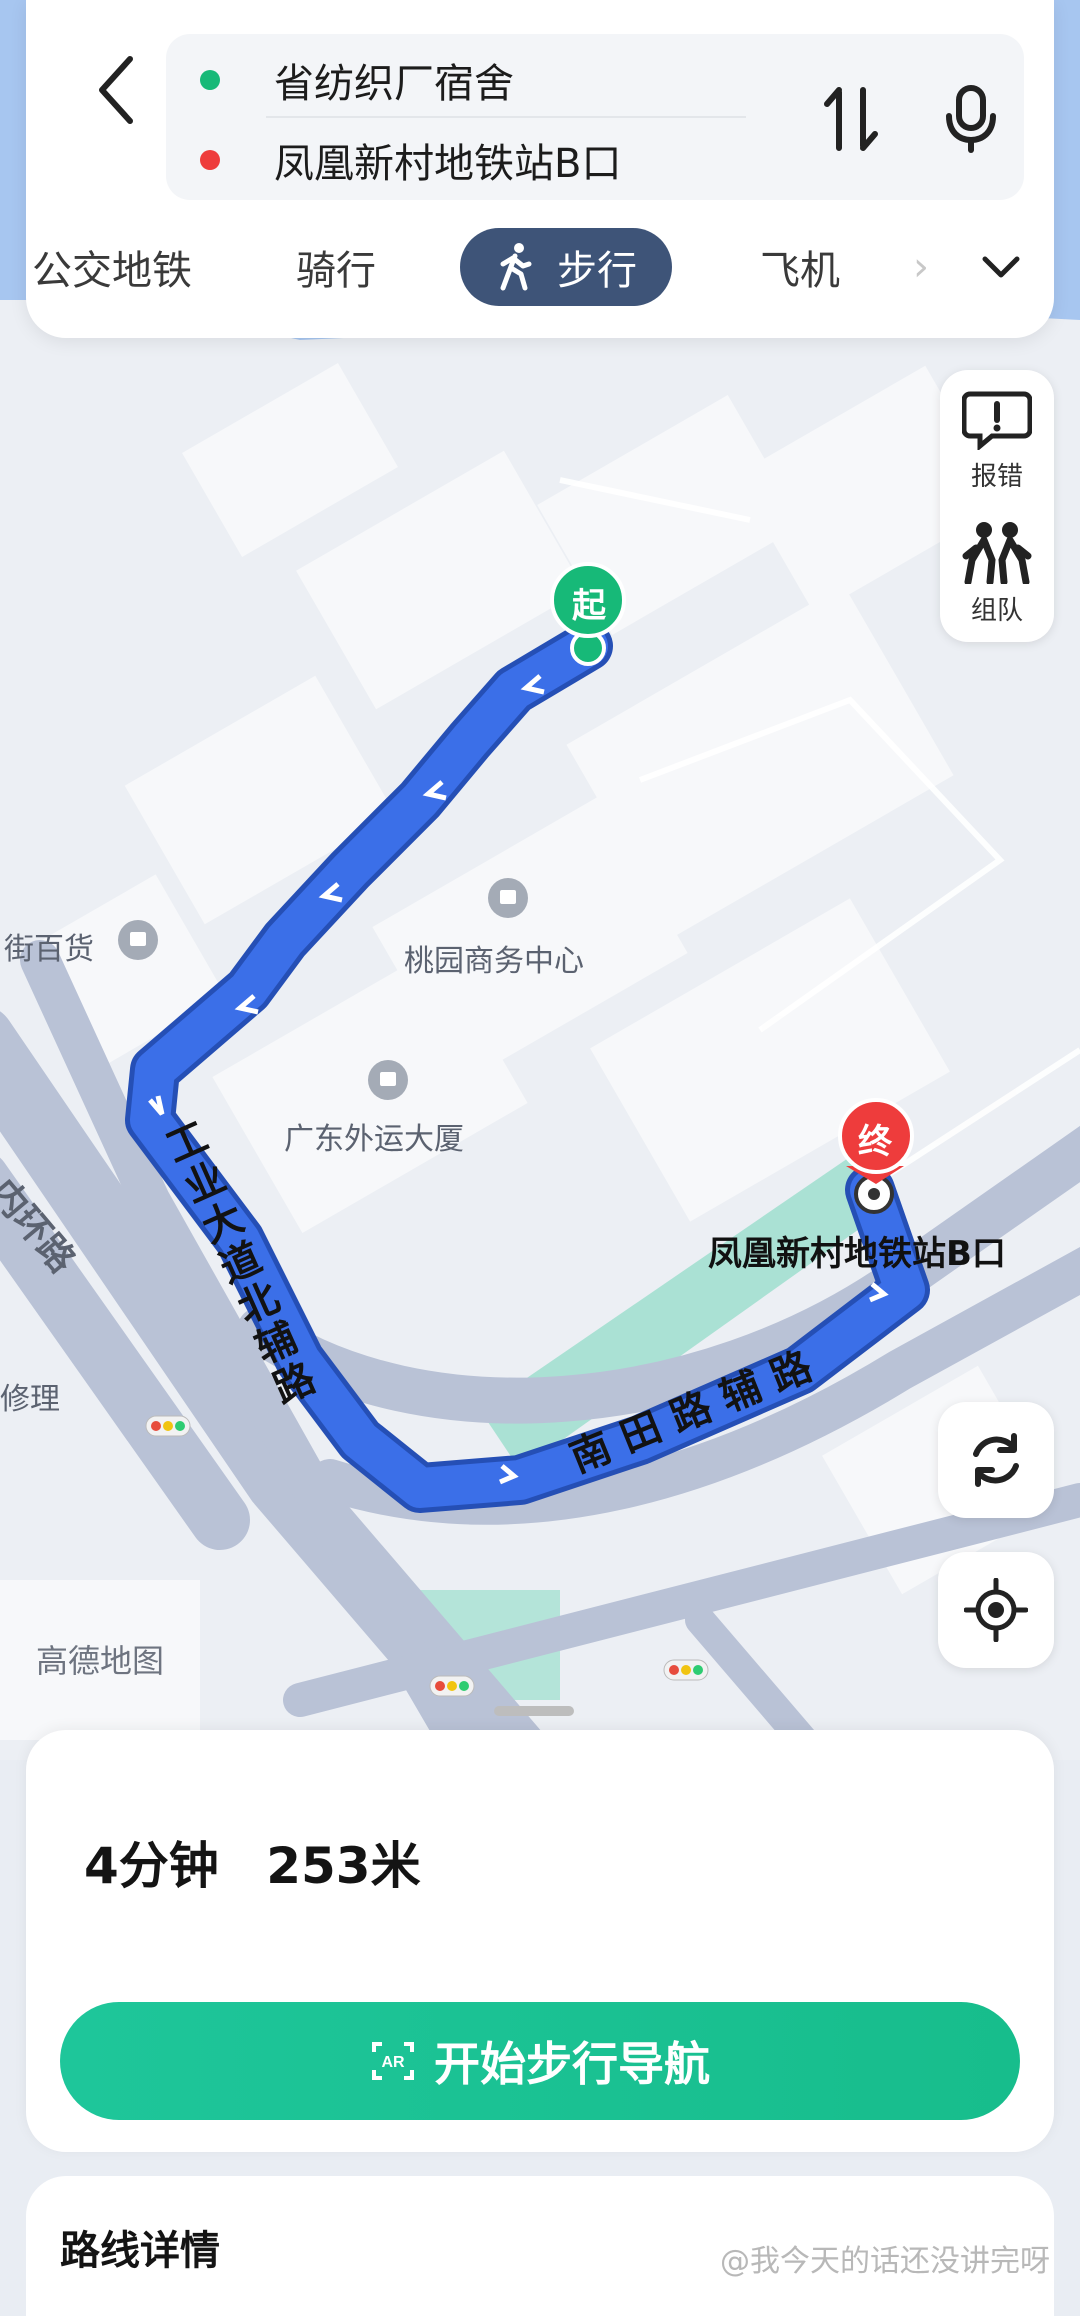 The width and height of the screenshot is (1080, 2316). I want to click on ar-icon: AR, so click(393, 2061).